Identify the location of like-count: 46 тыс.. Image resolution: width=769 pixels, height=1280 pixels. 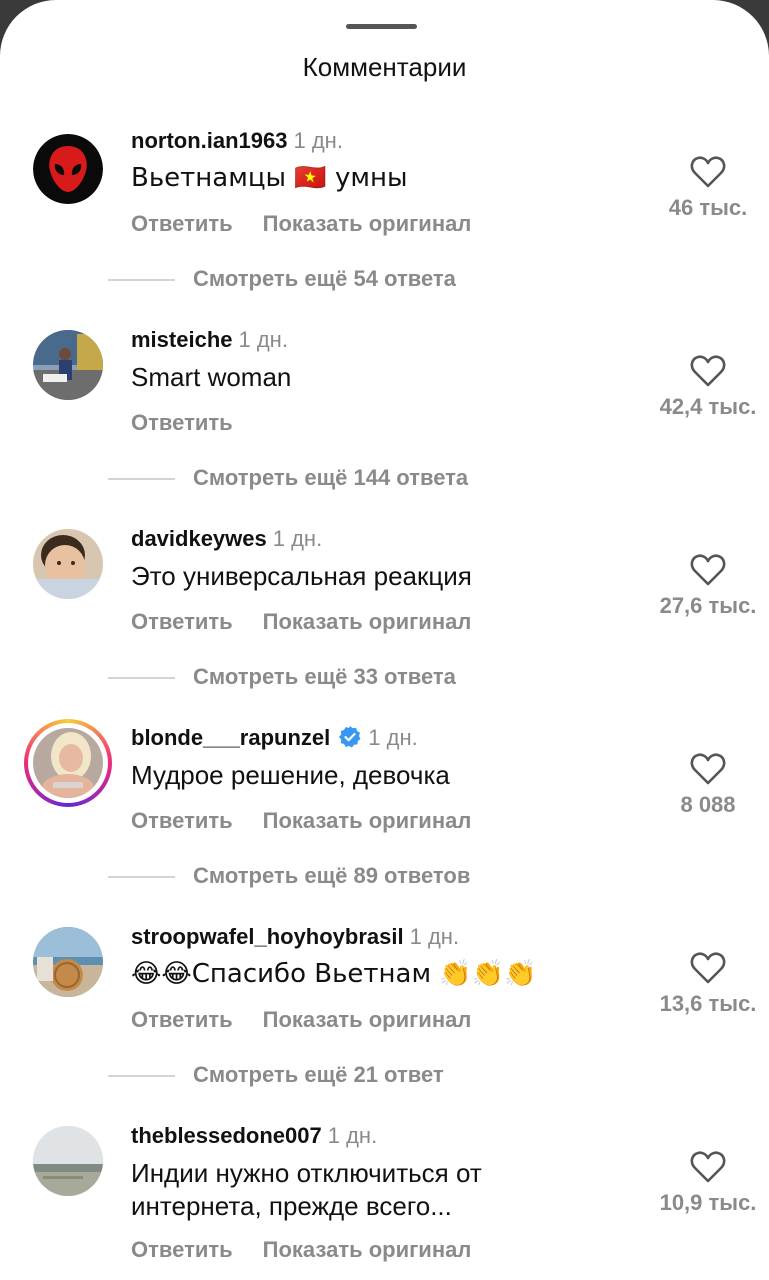
(708, 207).